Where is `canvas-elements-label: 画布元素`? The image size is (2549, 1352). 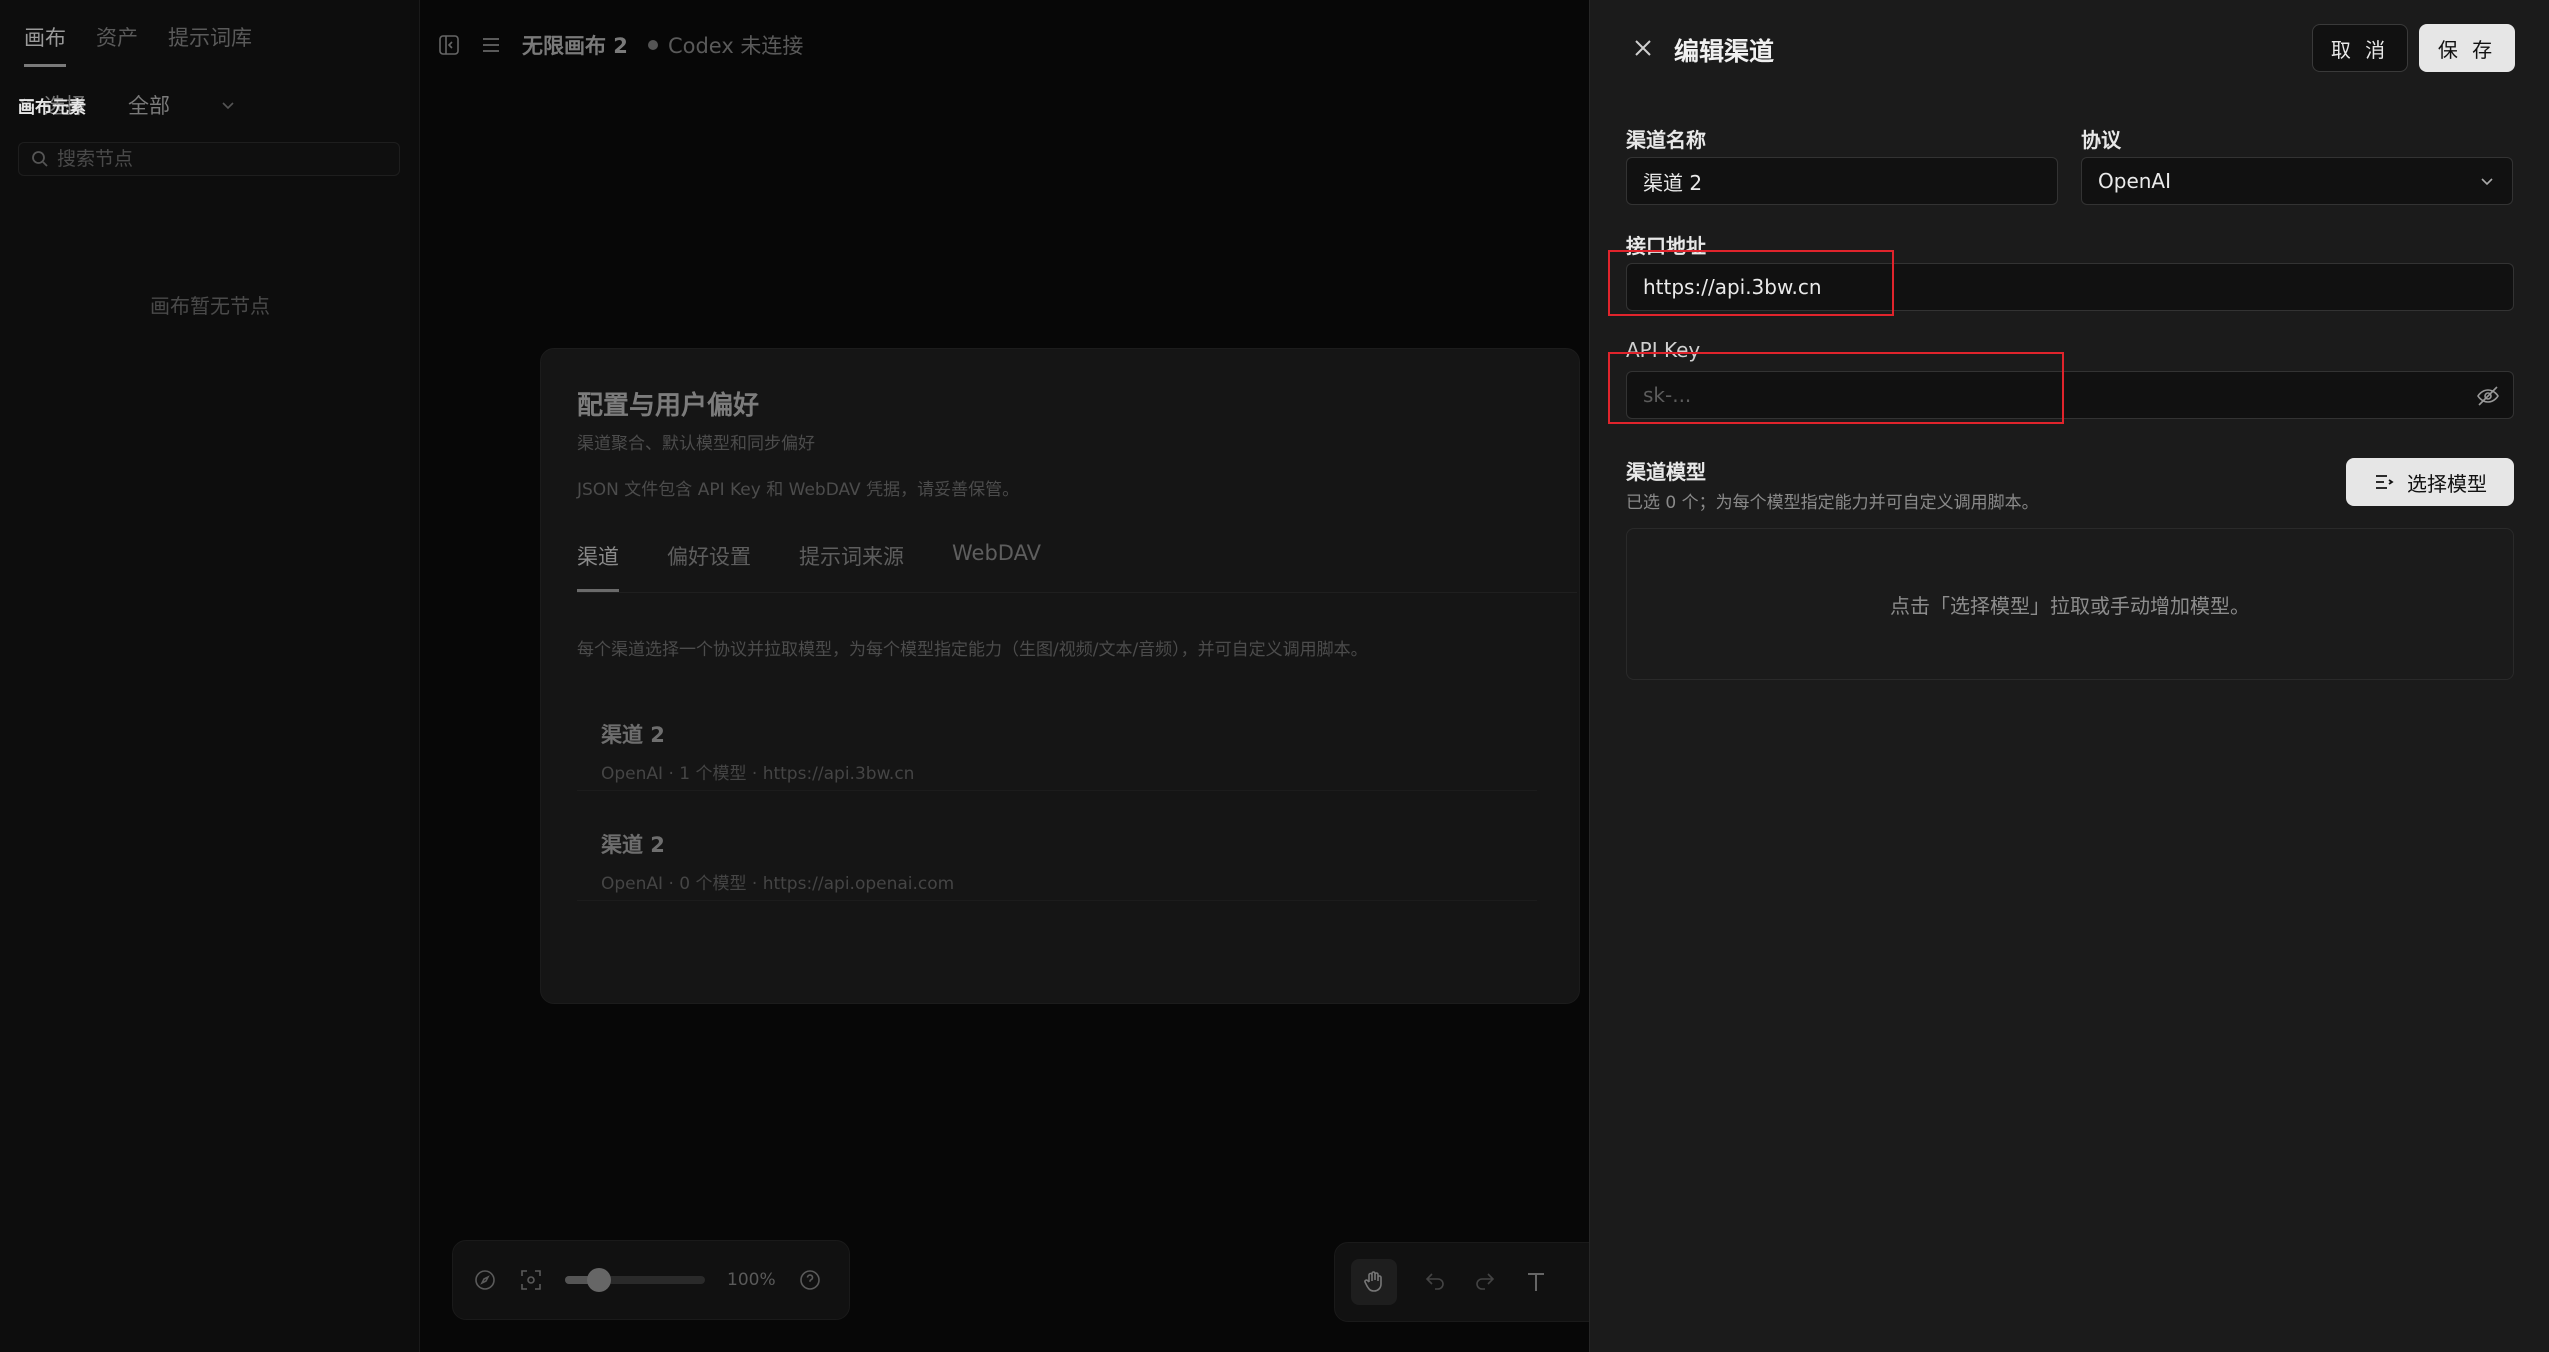
canvas-elements-label: 画布元素 is located at coordinates (52, 107).